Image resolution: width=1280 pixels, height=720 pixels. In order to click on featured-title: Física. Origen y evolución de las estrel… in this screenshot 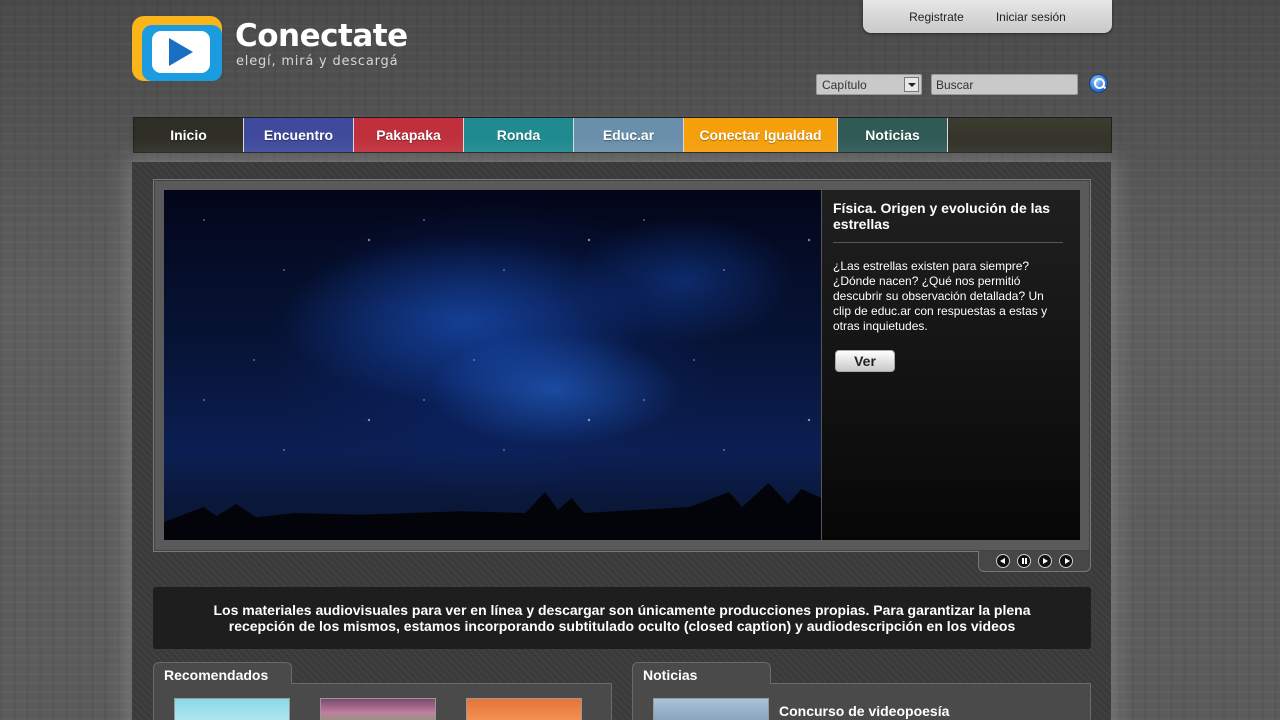, I will do `click(948, 221)`.